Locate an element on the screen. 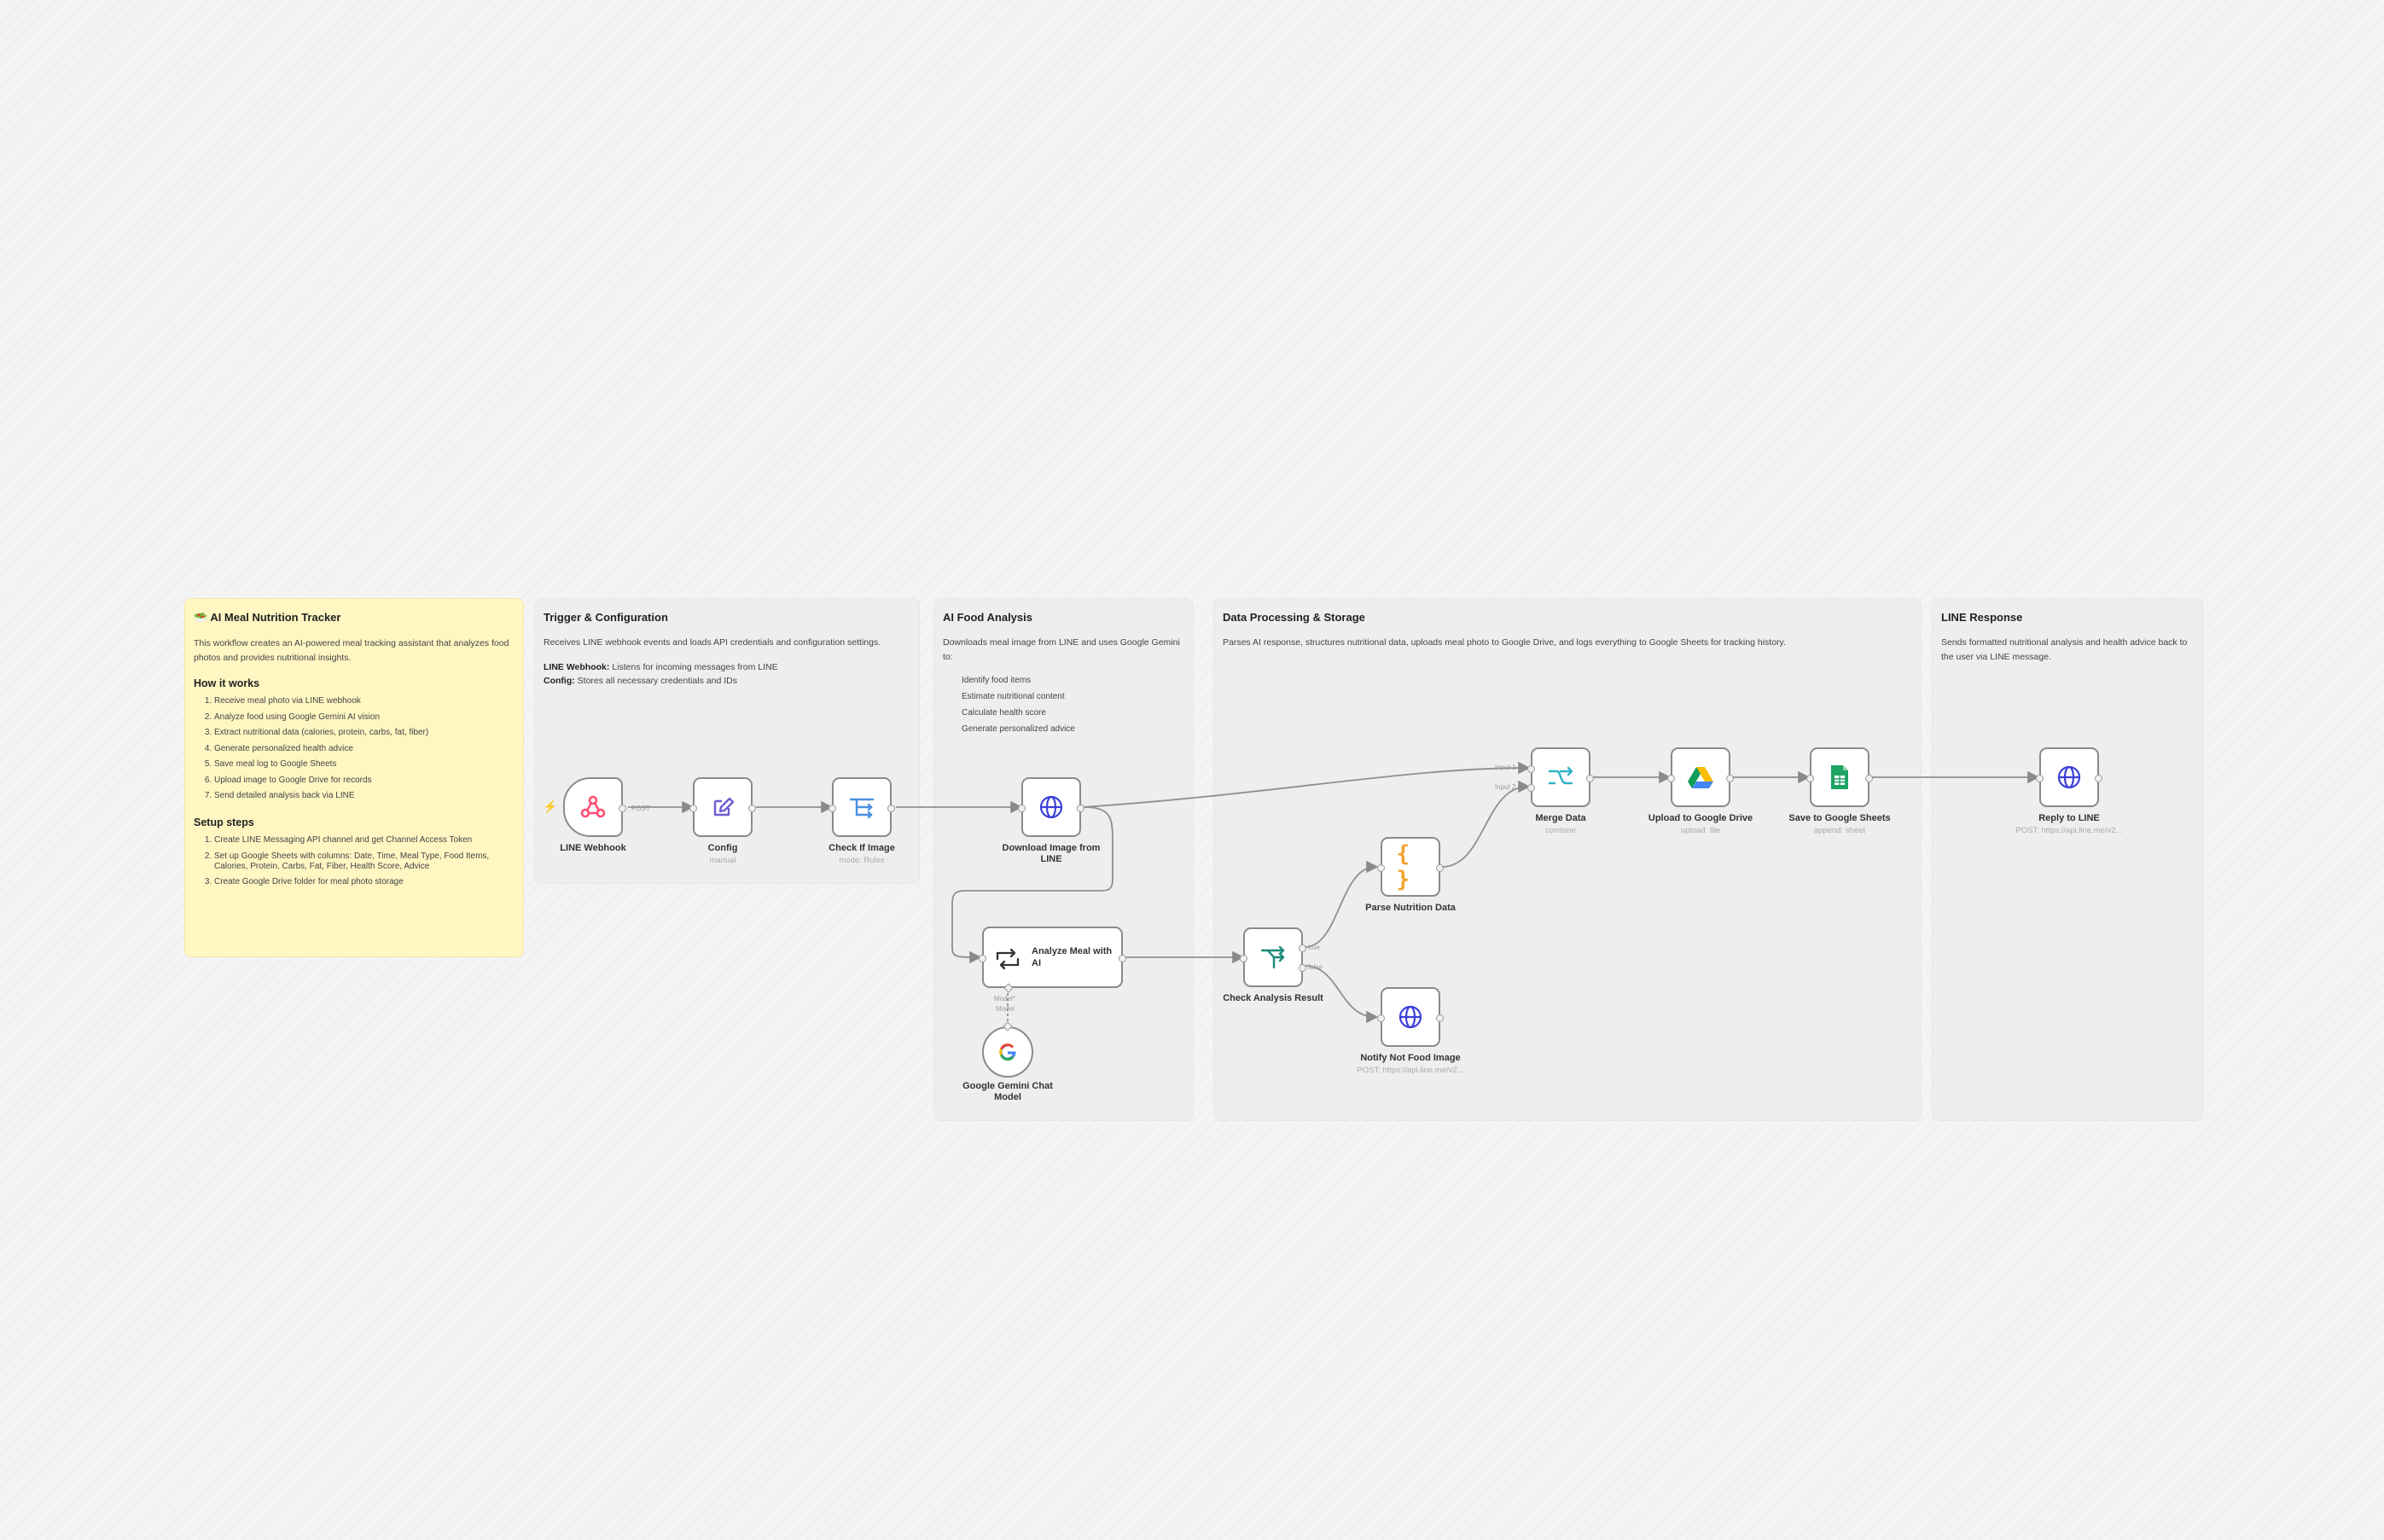  node-label: Merge Data is located at coordinates (1560, 818).